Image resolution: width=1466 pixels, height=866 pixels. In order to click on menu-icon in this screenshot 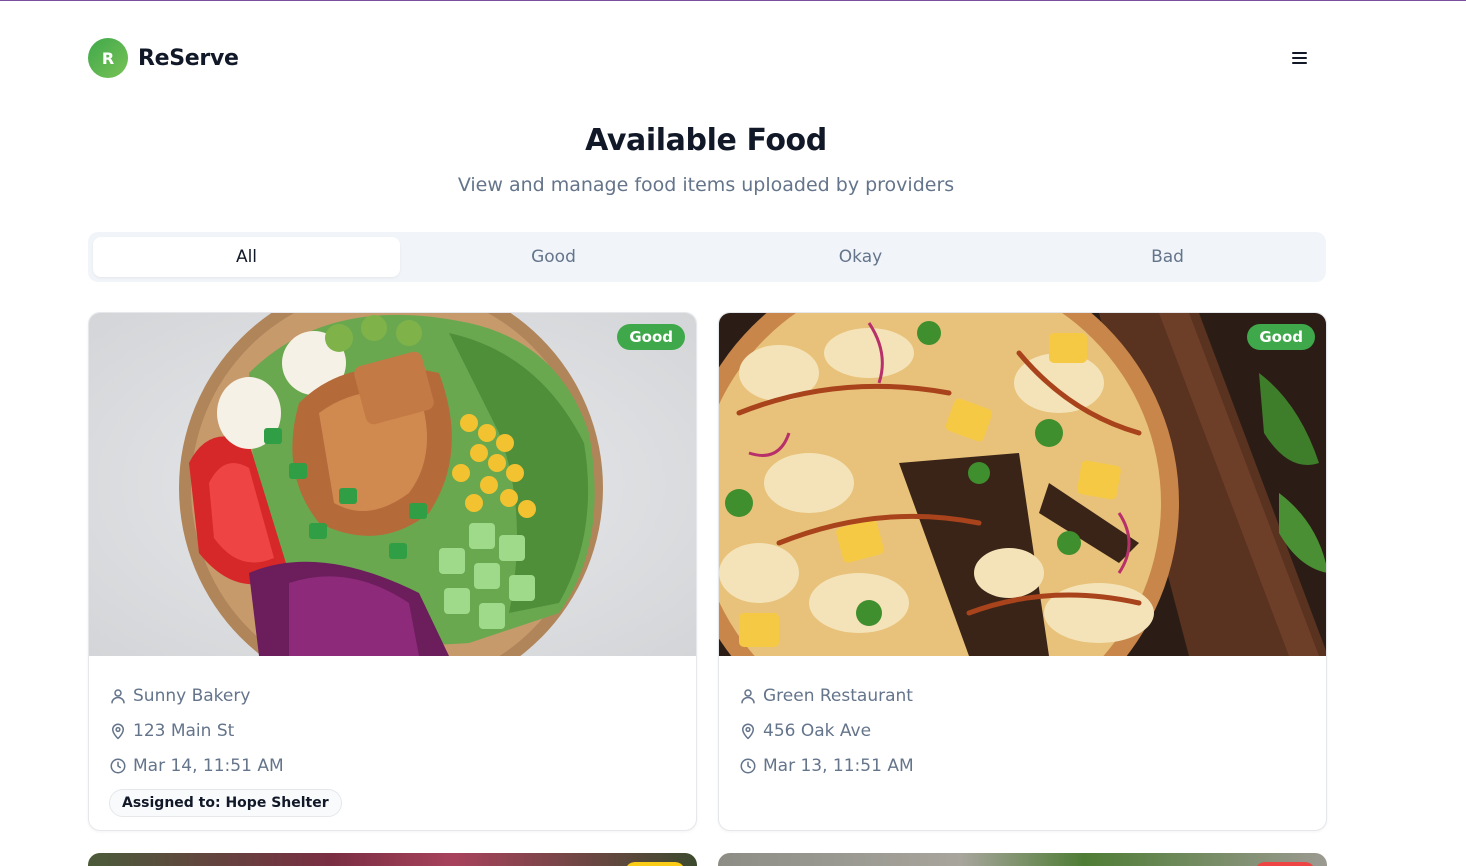, I will do `click(1299, 58)`.